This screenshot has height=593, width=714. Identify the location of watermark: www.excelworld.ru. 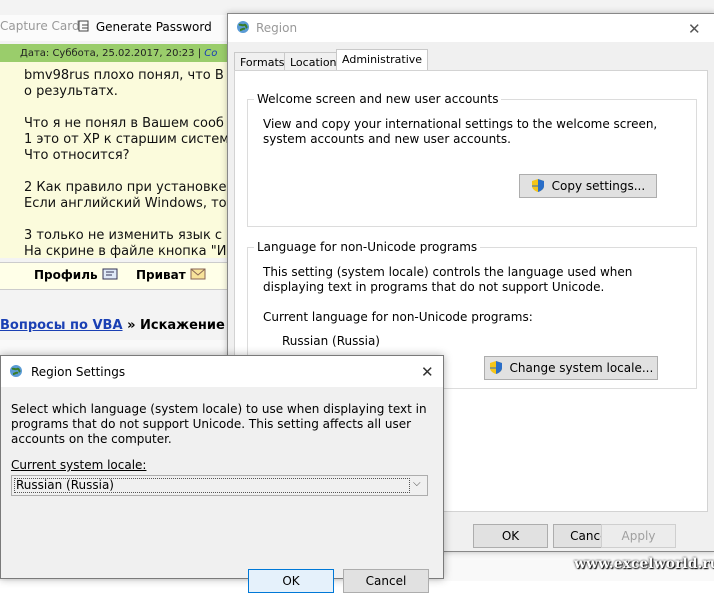
(644, 564).